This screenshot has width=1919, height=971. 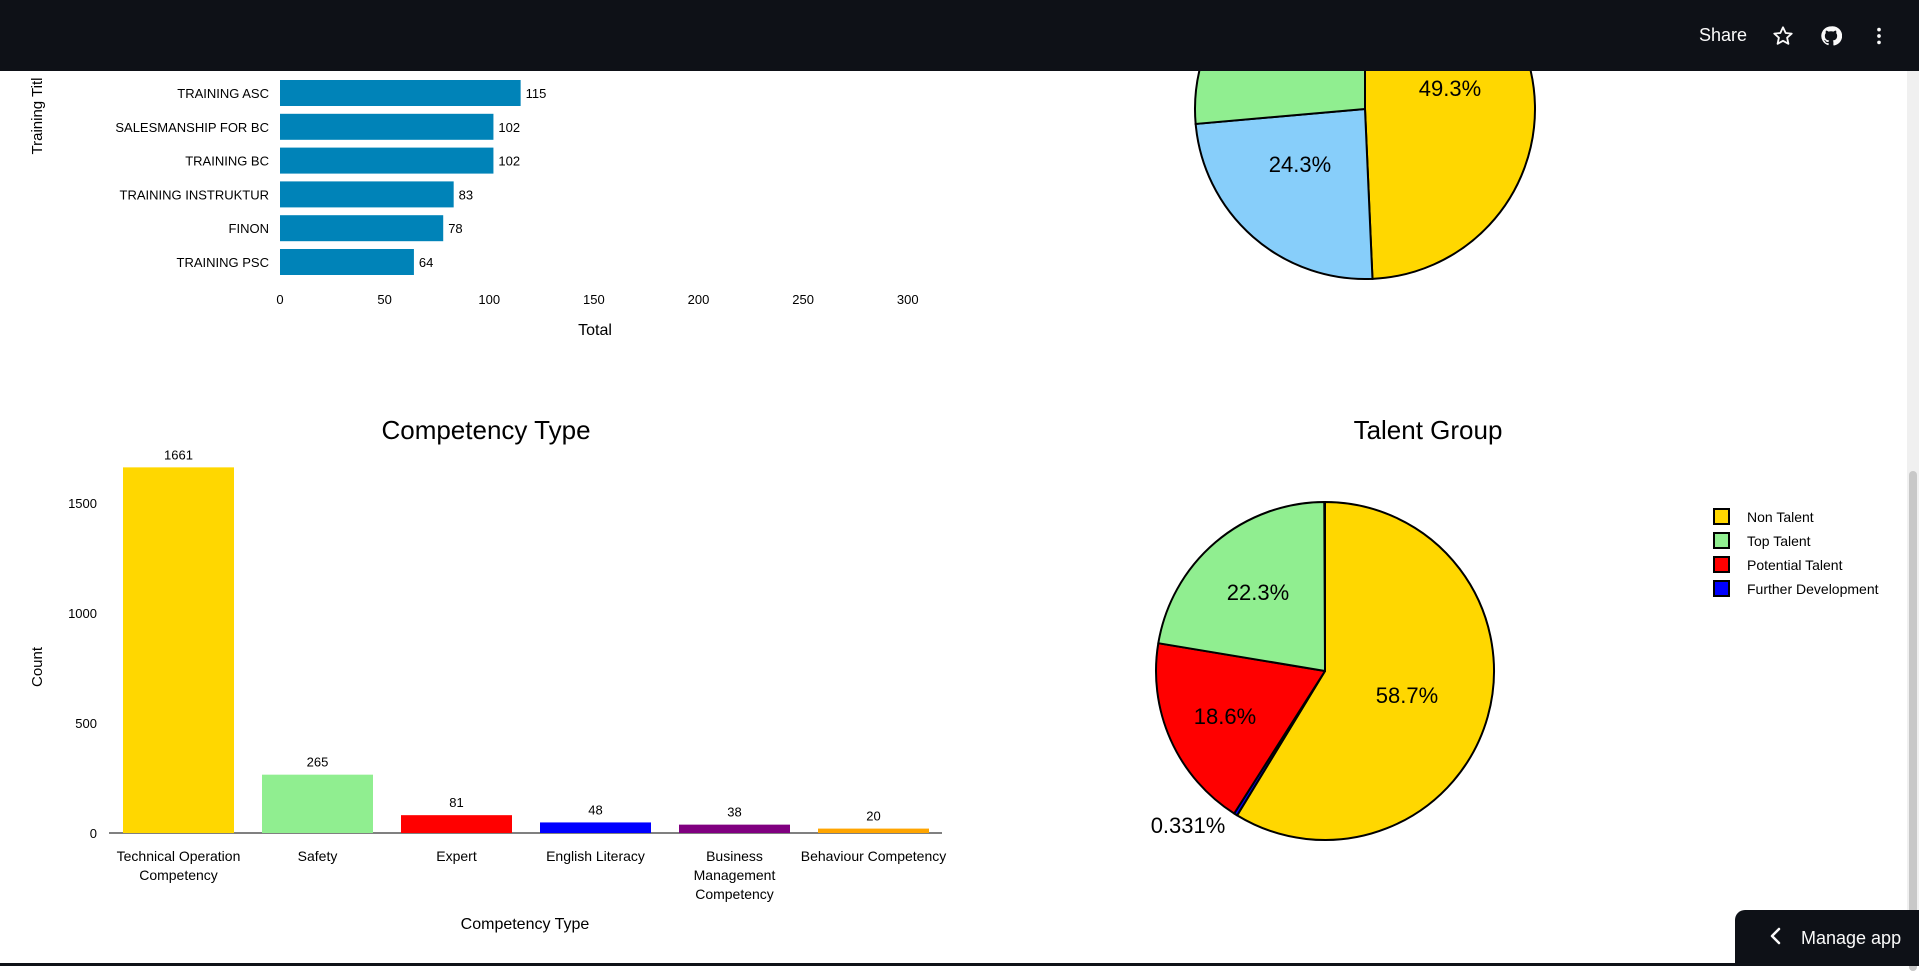 I want to click on training-x-tick: 0, so click(x=279, y=299).